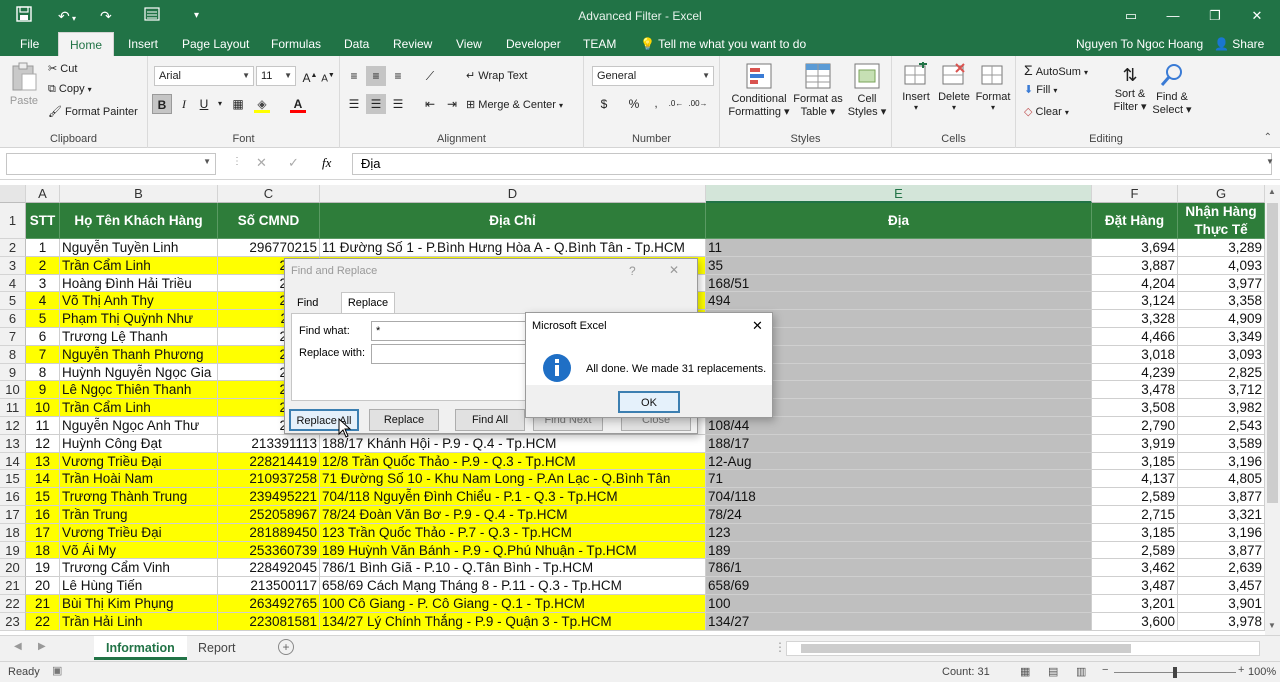 Image resolution: width=1280 pixels, height=682 pixels. Describe the element at coordinates (1221, 354) in the screenshot. I see `cell-nhan-hang: 3,093` at that location.